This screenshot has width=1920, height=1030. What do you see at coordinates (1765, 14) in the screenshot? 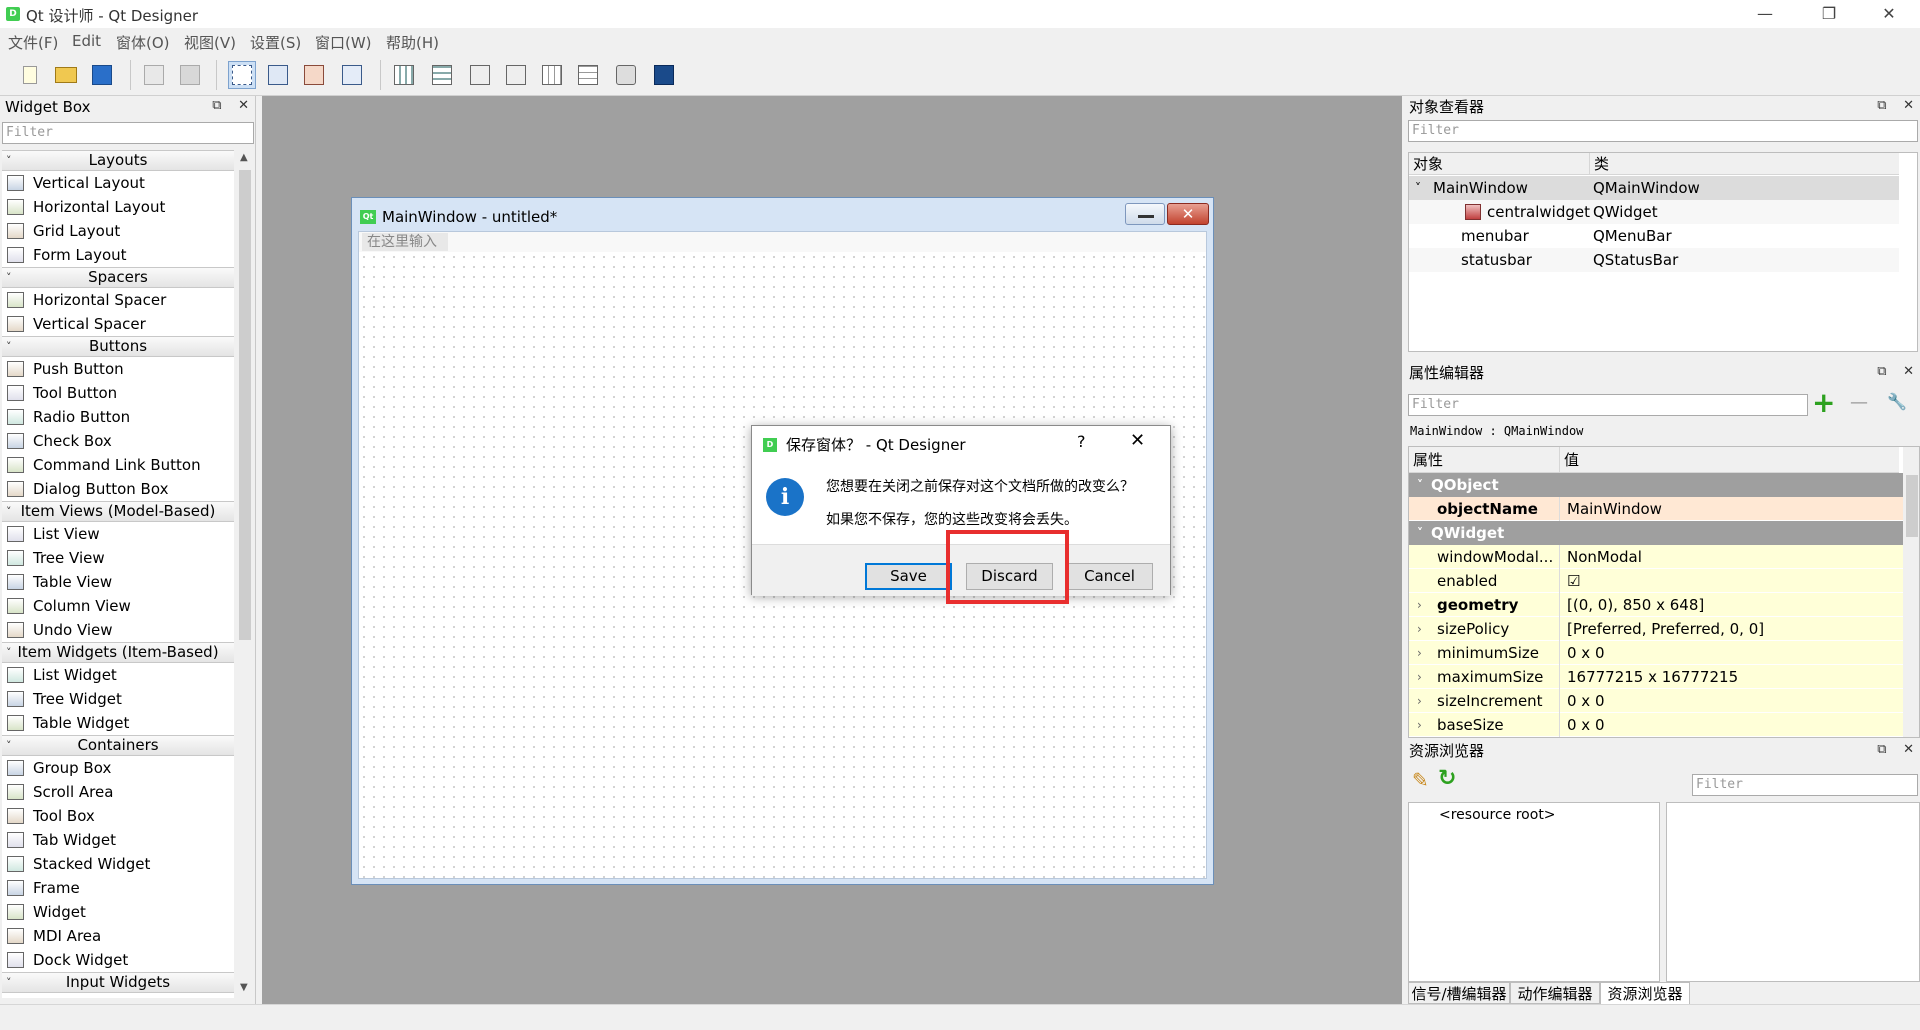
I see `minimize-button: —` at bounding box center [1765, 14].